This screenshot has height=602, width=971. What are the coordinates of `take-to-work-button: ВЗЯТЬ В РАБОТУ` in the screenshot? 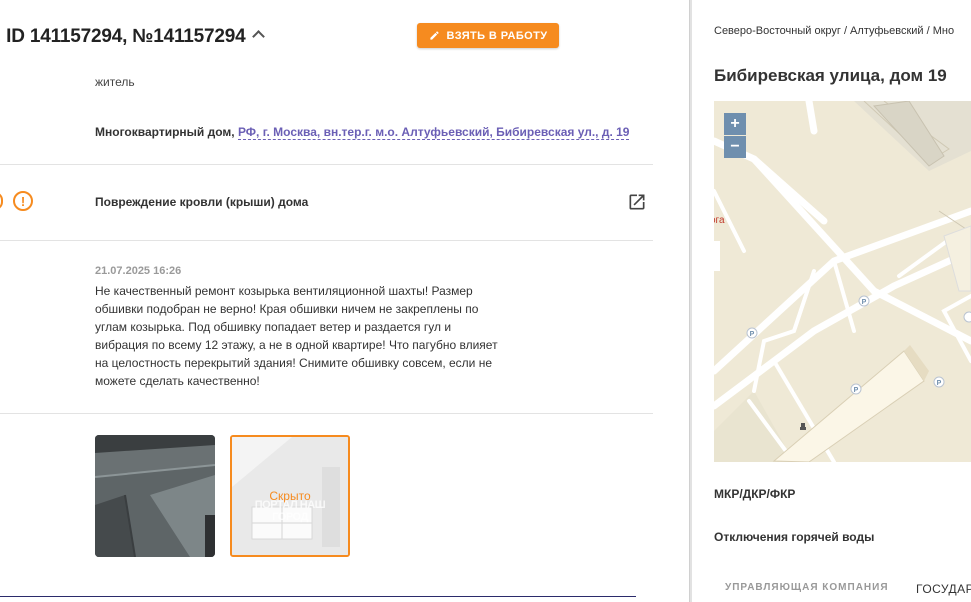 It's located at (488, 35).